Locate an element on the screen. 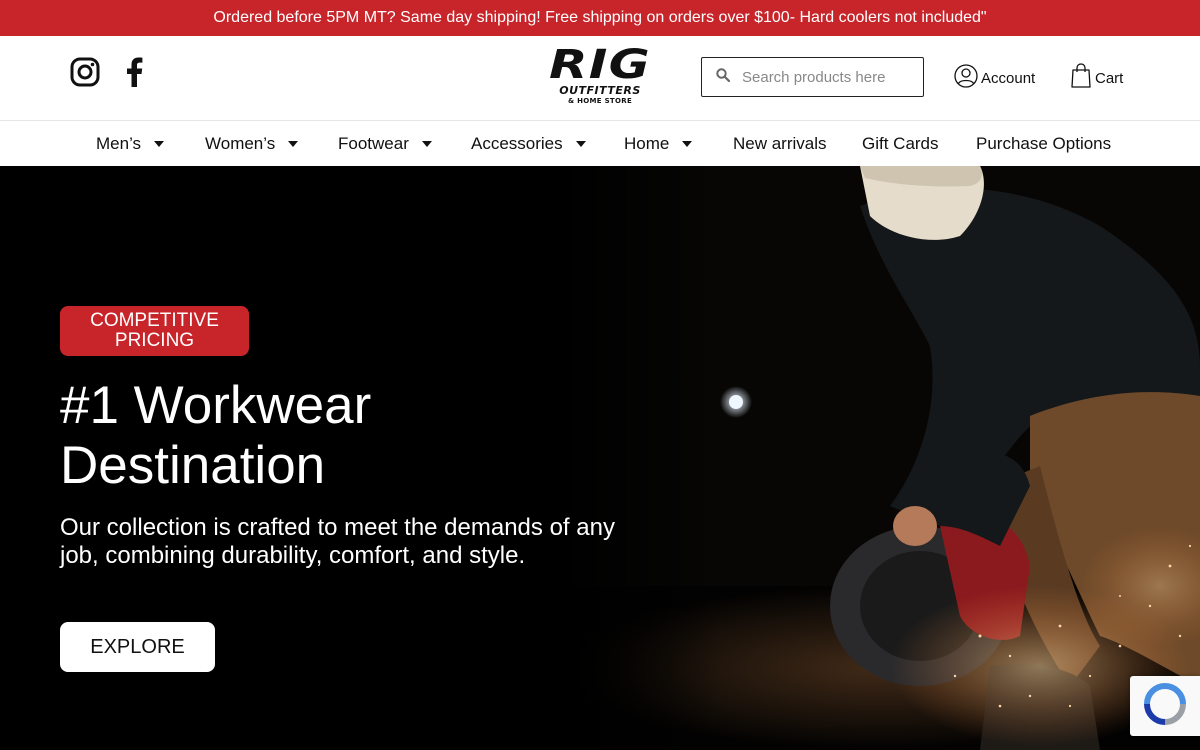 This screenshot has width=1200, height=750. site-logo: RIG OUTFITTERS & HOME STORE is located at coordinates (600, 77).